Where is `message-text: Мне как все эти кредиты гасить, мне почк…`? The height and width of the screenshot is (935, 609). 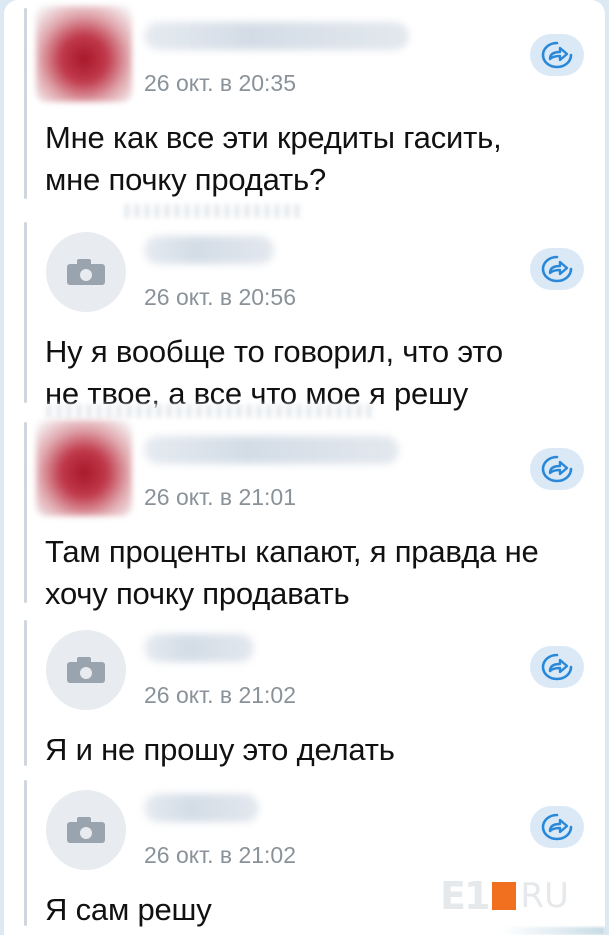
message-text: Мне как все эти кредиты гасить, мне почк… is located at coordinates (321, 159).